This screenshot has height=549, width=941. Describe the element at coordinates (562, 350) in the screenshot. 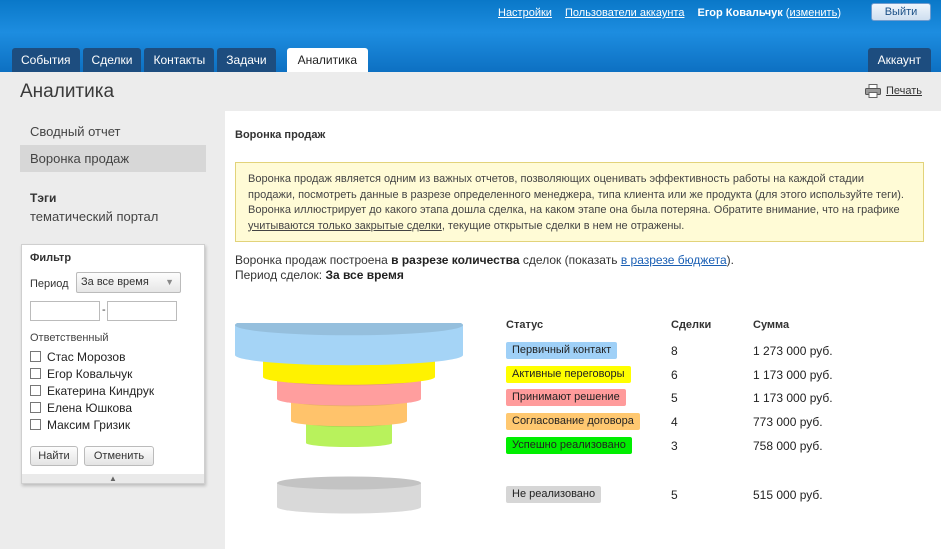

I see `status-badge: Первичный контакт` at that location.